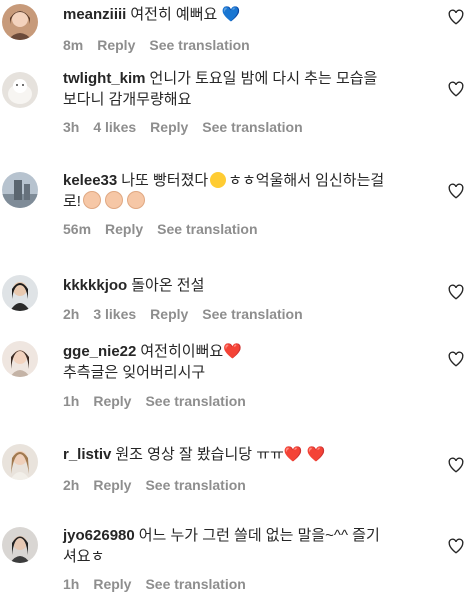 The width and height of the screenshot is (474, 600). What do you see at coordinates (228, 362) in the screenshot?
I see `comment-text: gge_nie22 여전히이뻐요❤️ 추측글은 잊어버리시구` at bounding box center [228, 362].